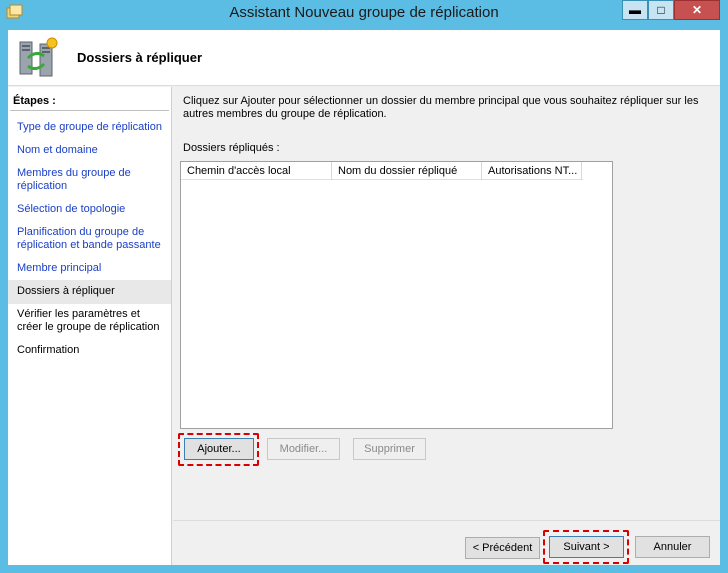 This screenshot has height=573, width=728. I want to click on close-button: ✕, so click(697, 10).